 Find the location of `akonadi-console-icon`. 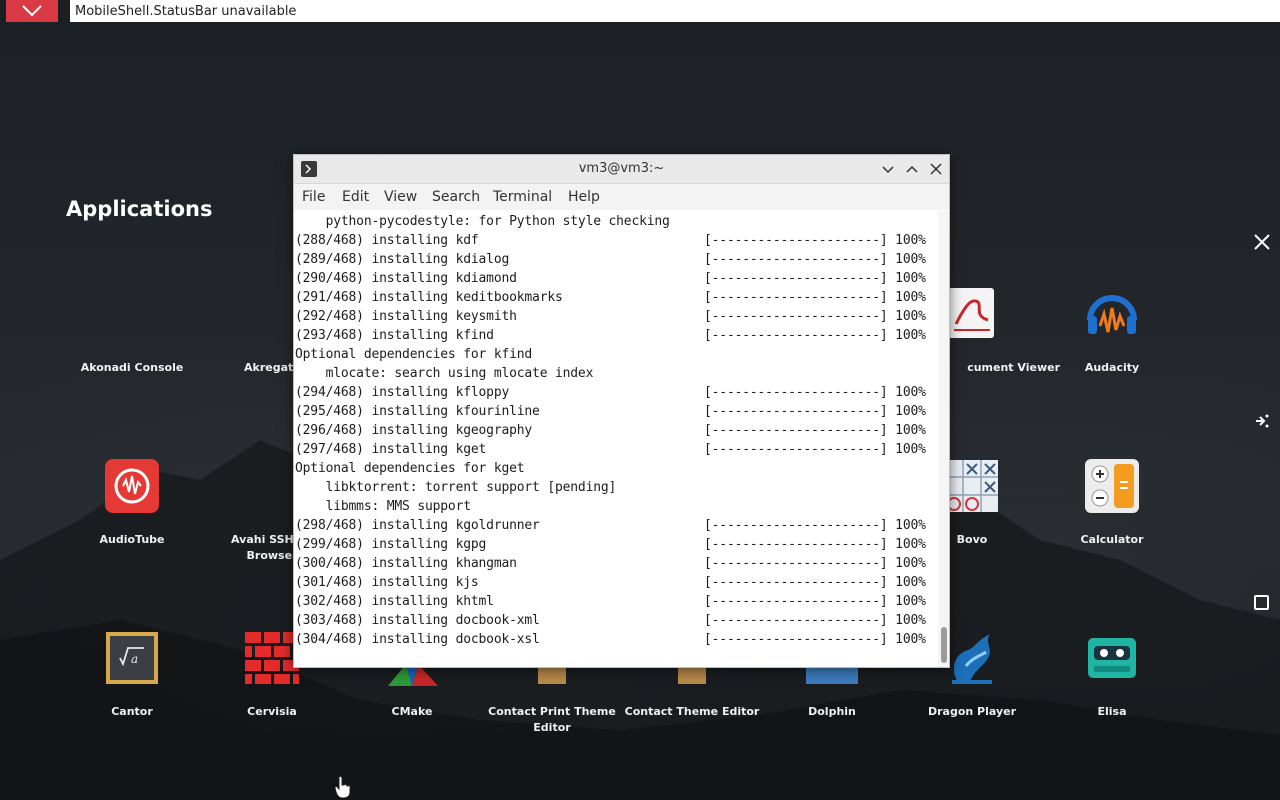

akonadi-console-icon is located at coordinates (132, 314).